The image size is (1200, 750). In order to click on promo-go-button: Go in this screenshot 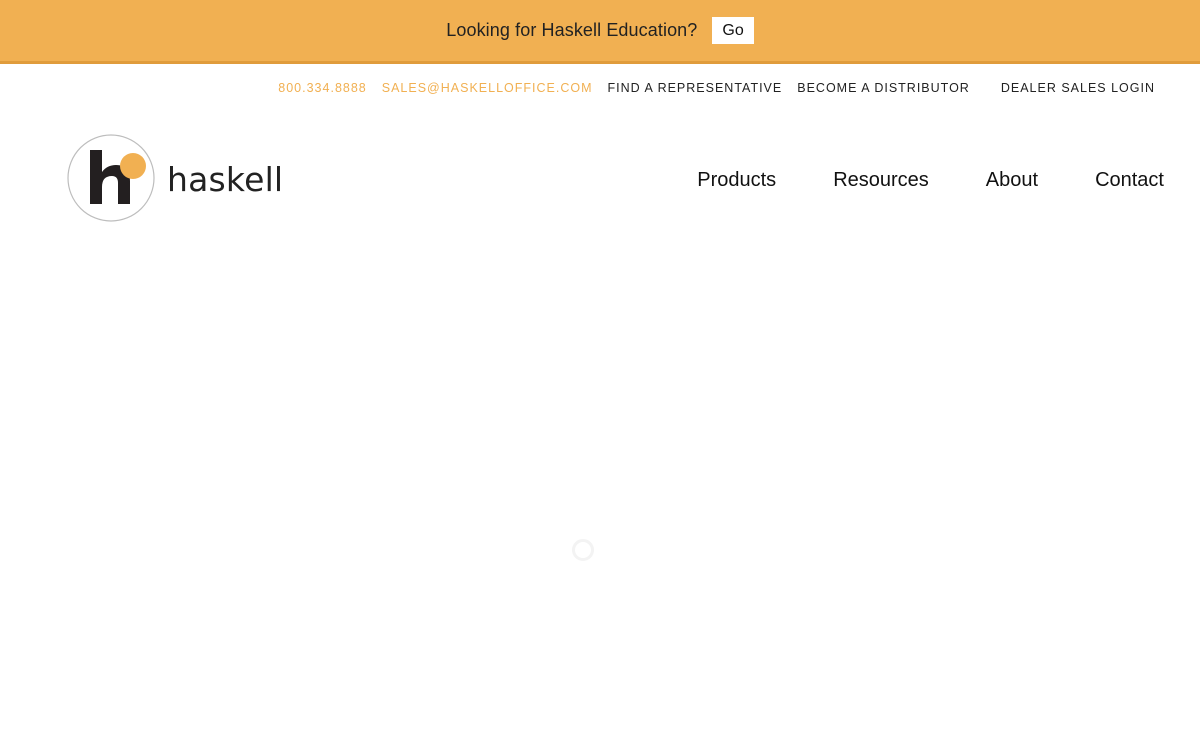, I will do `click(733, 30)`.